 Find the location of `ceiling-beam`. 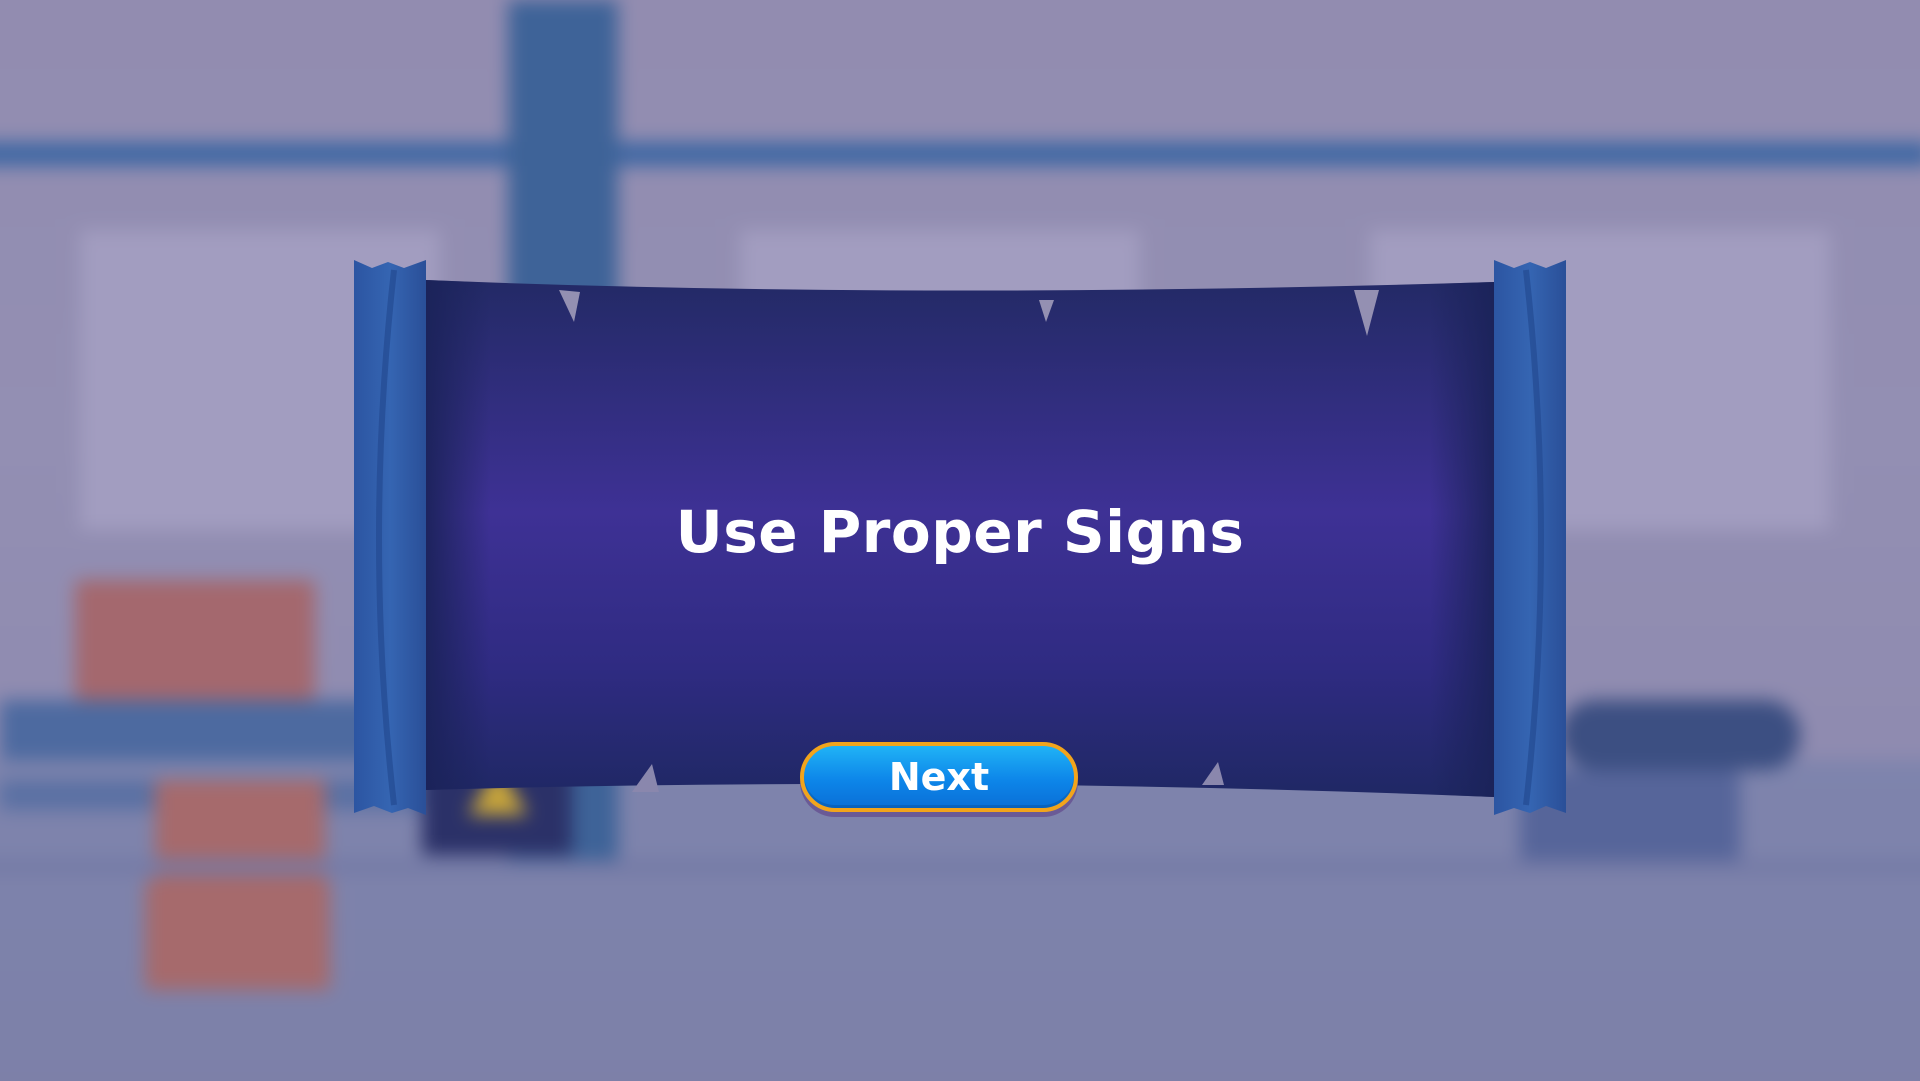

ceiling-beam is located at coordinates (960, 154).